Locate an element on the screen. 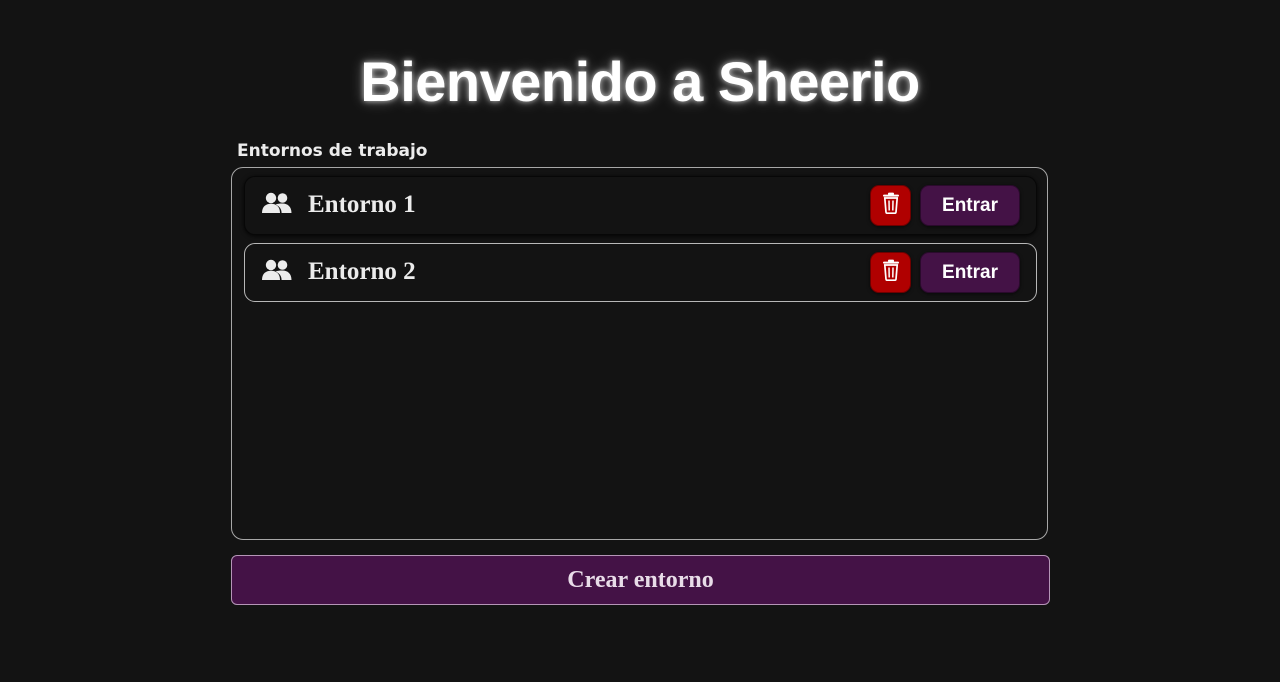 Image resolution: width=1280 pixels, height=682 pixels. workspaces-section-label: Entornos de trabajo is located at coordinates (332, 151).